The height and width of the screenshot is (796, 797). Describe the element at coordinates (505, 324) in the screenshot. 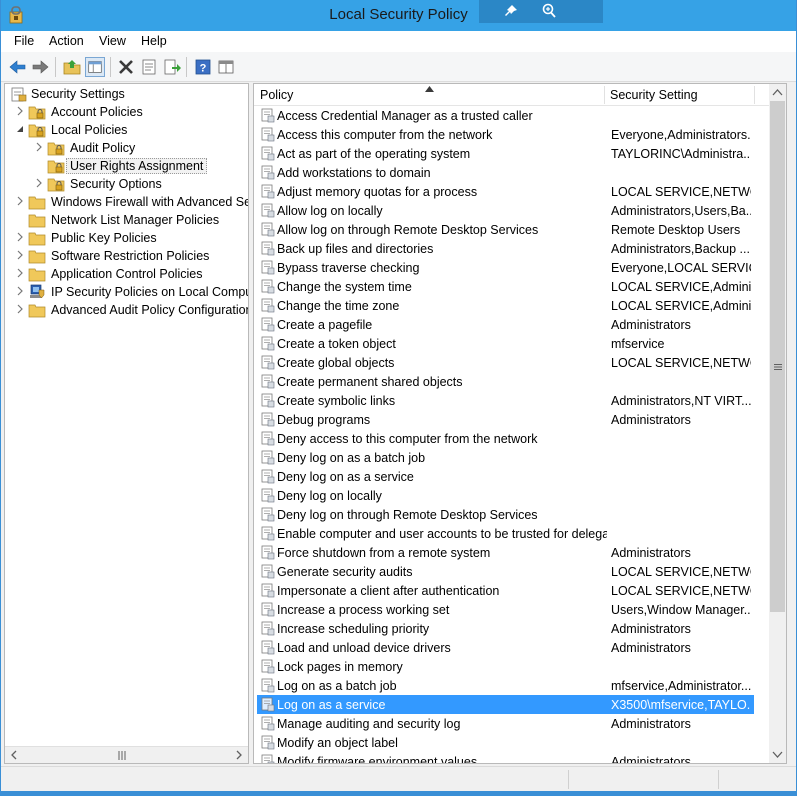

I see `table-row: Create a pagefile Administrators` at that location.